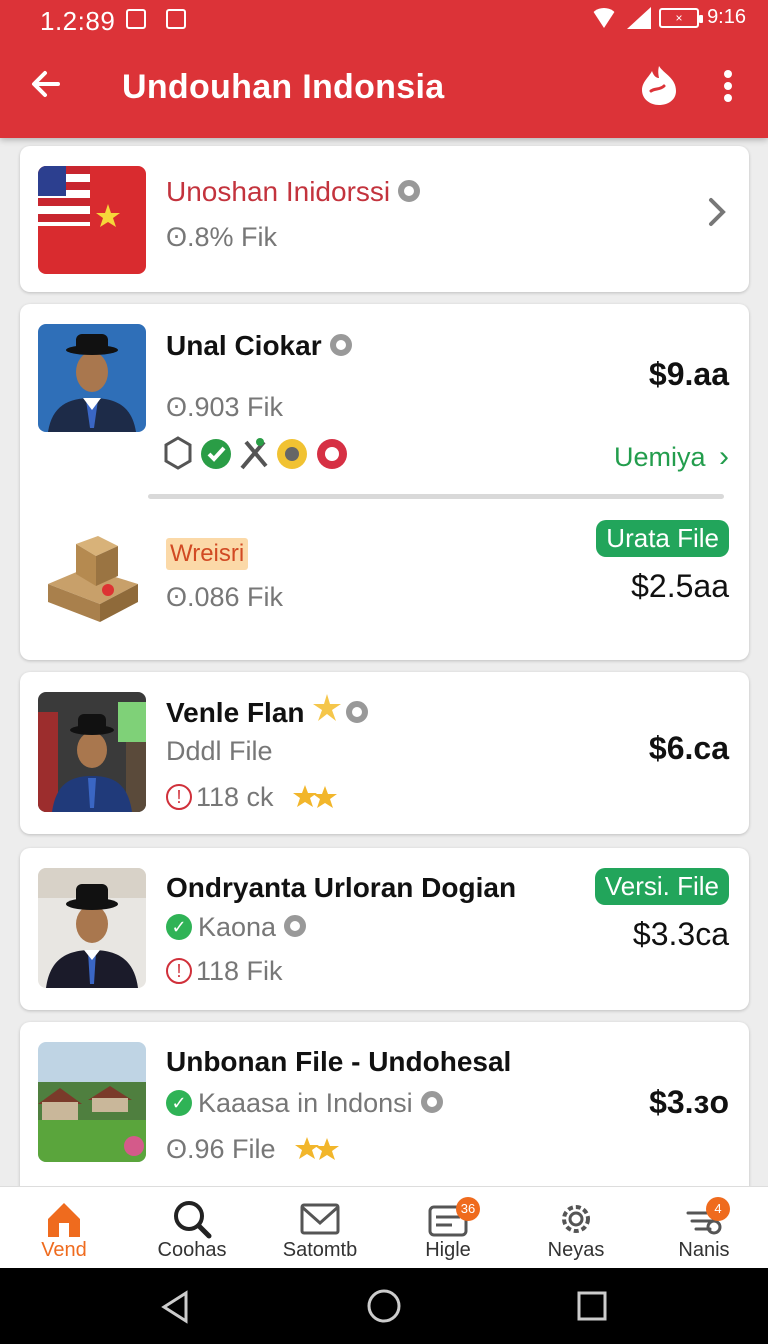 The image size is (768, 1344). I want to click on list-item-flag: Unoshan Inidorssi ʘ.8% Fik, so click(384, 219).